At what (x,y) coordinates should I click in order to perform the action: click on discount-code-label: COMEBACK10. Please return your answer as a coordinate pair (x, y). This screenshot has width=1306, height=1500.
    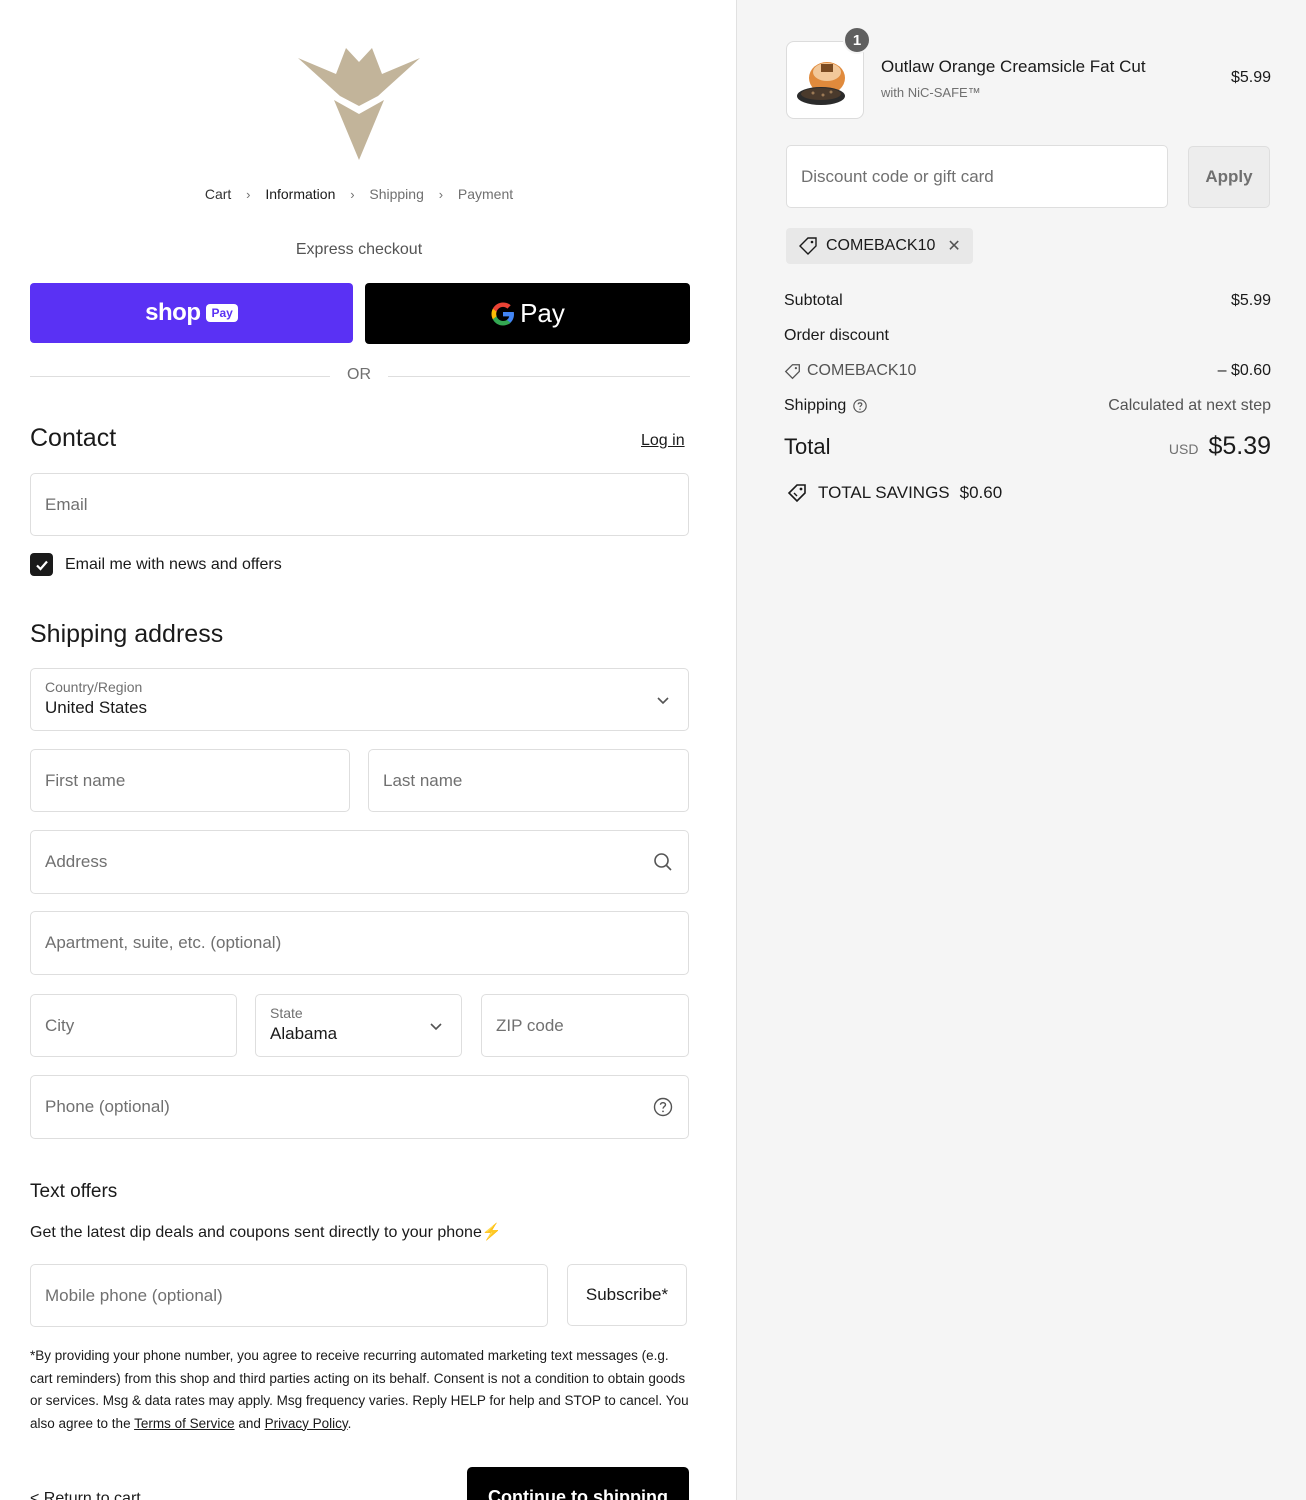
    Looking at the image, I should click on (850, 371).